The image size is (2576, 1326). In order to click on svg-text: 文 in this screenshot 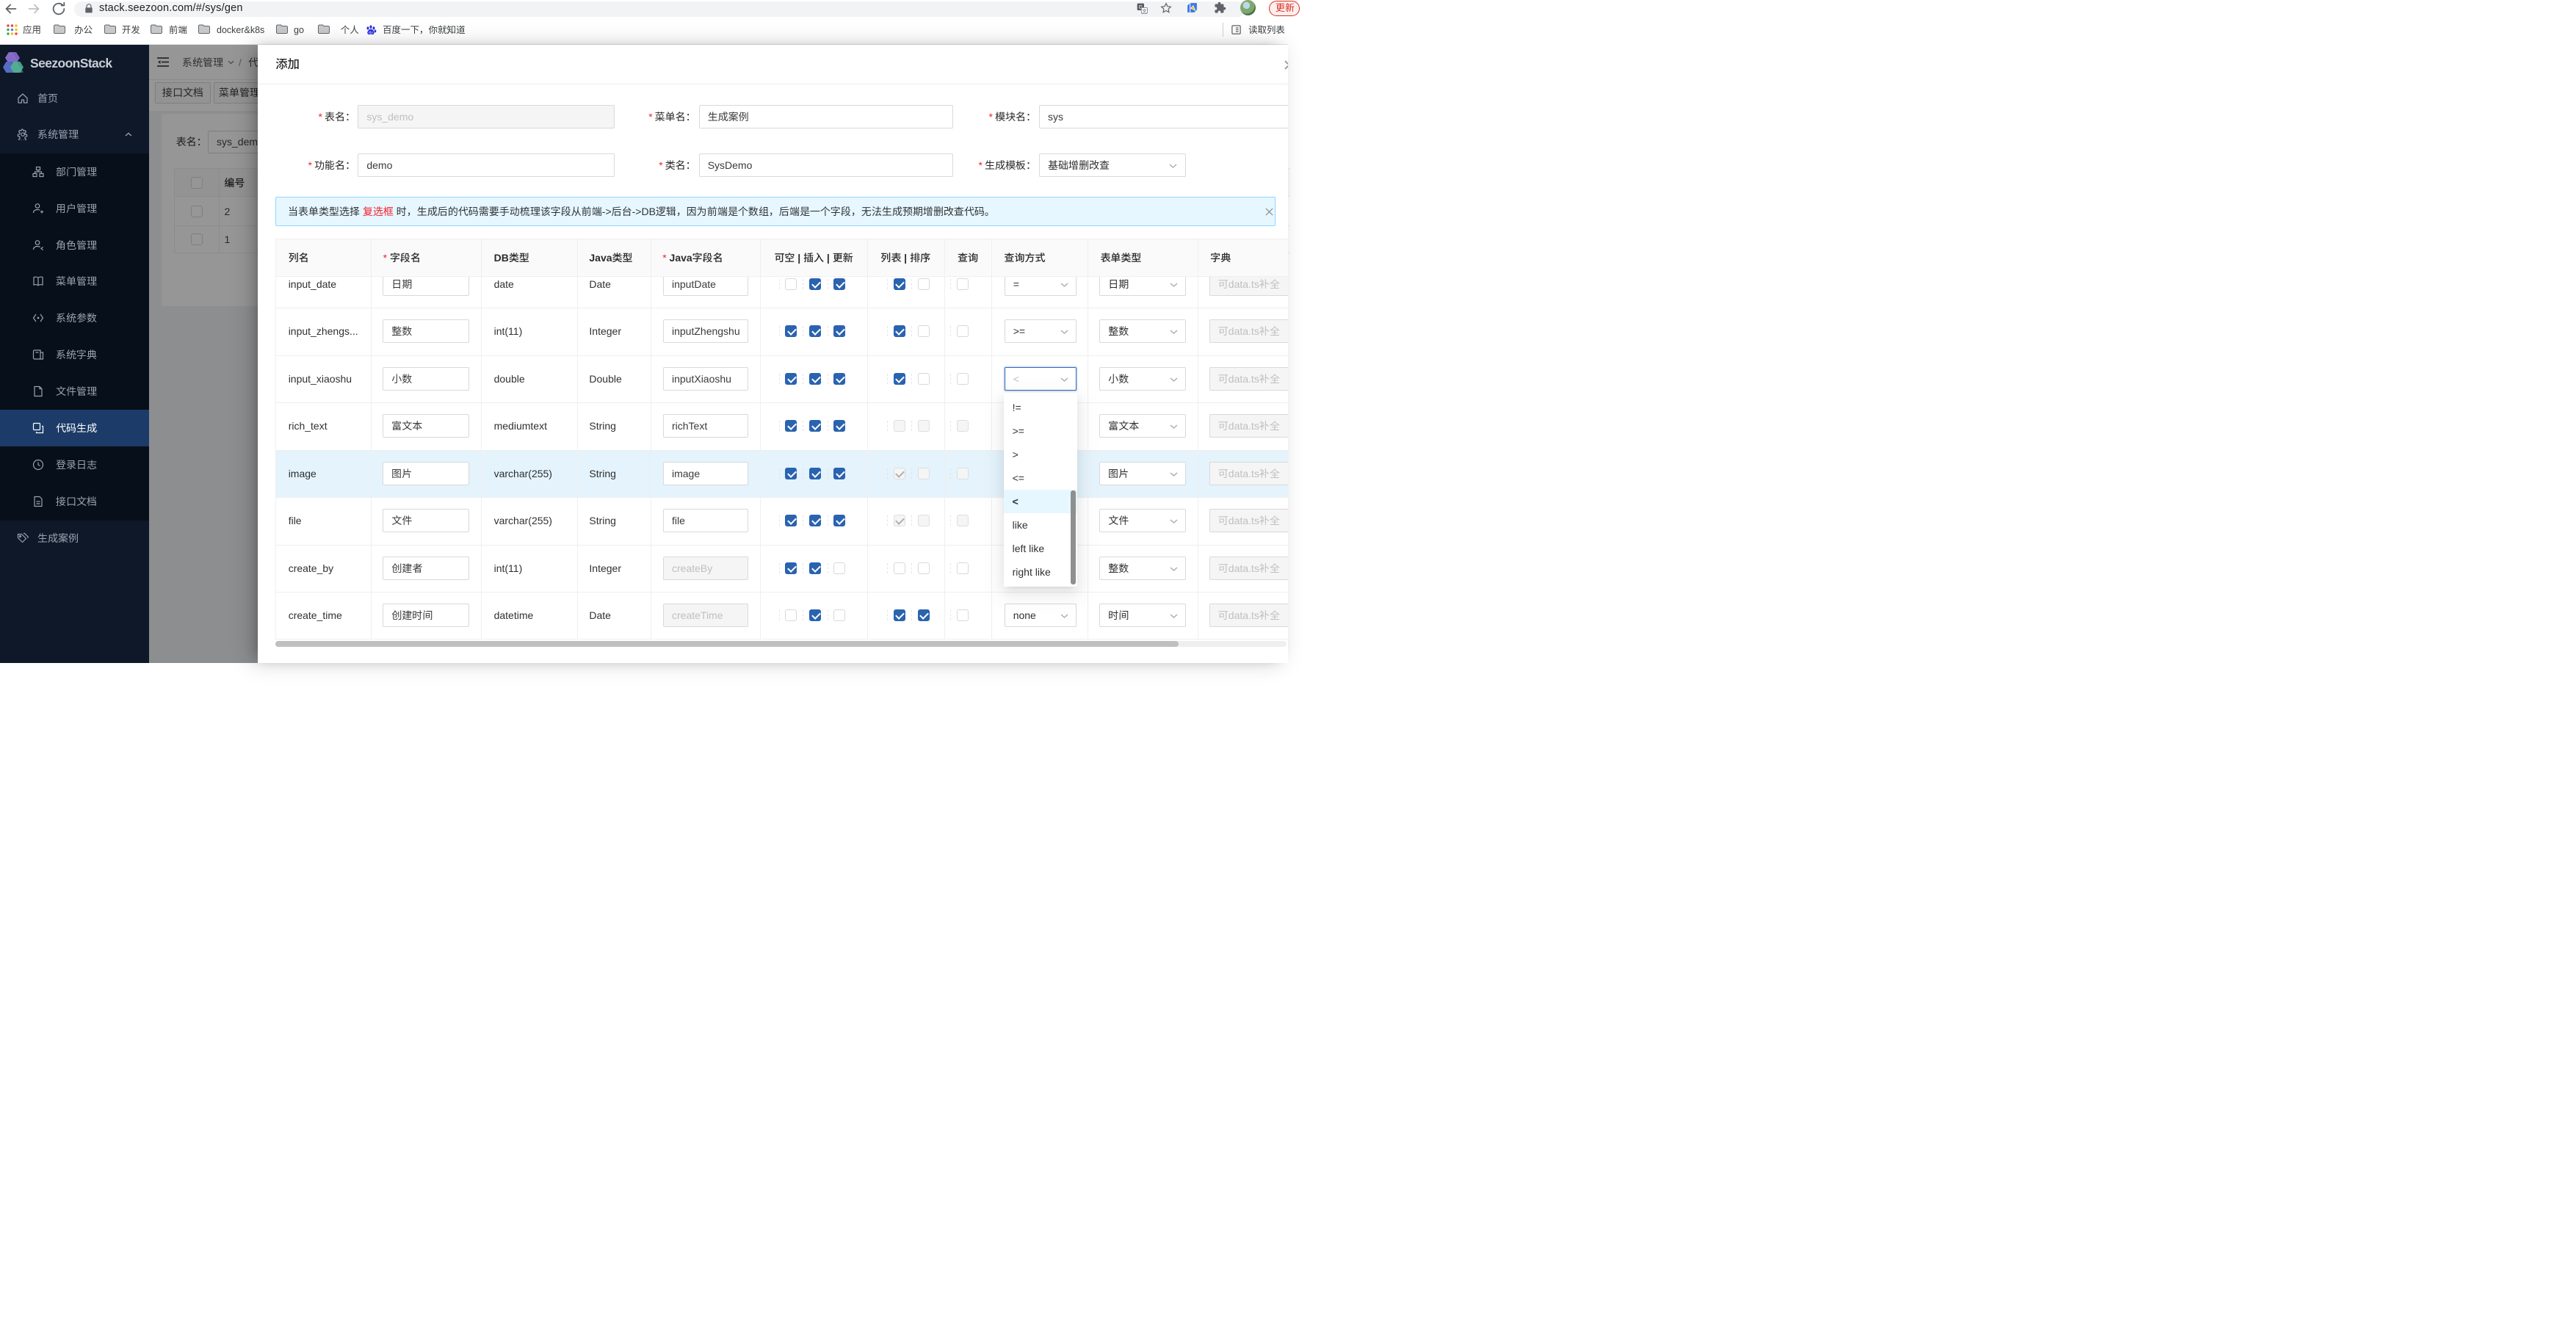, I will do `click(1144, 11)`.